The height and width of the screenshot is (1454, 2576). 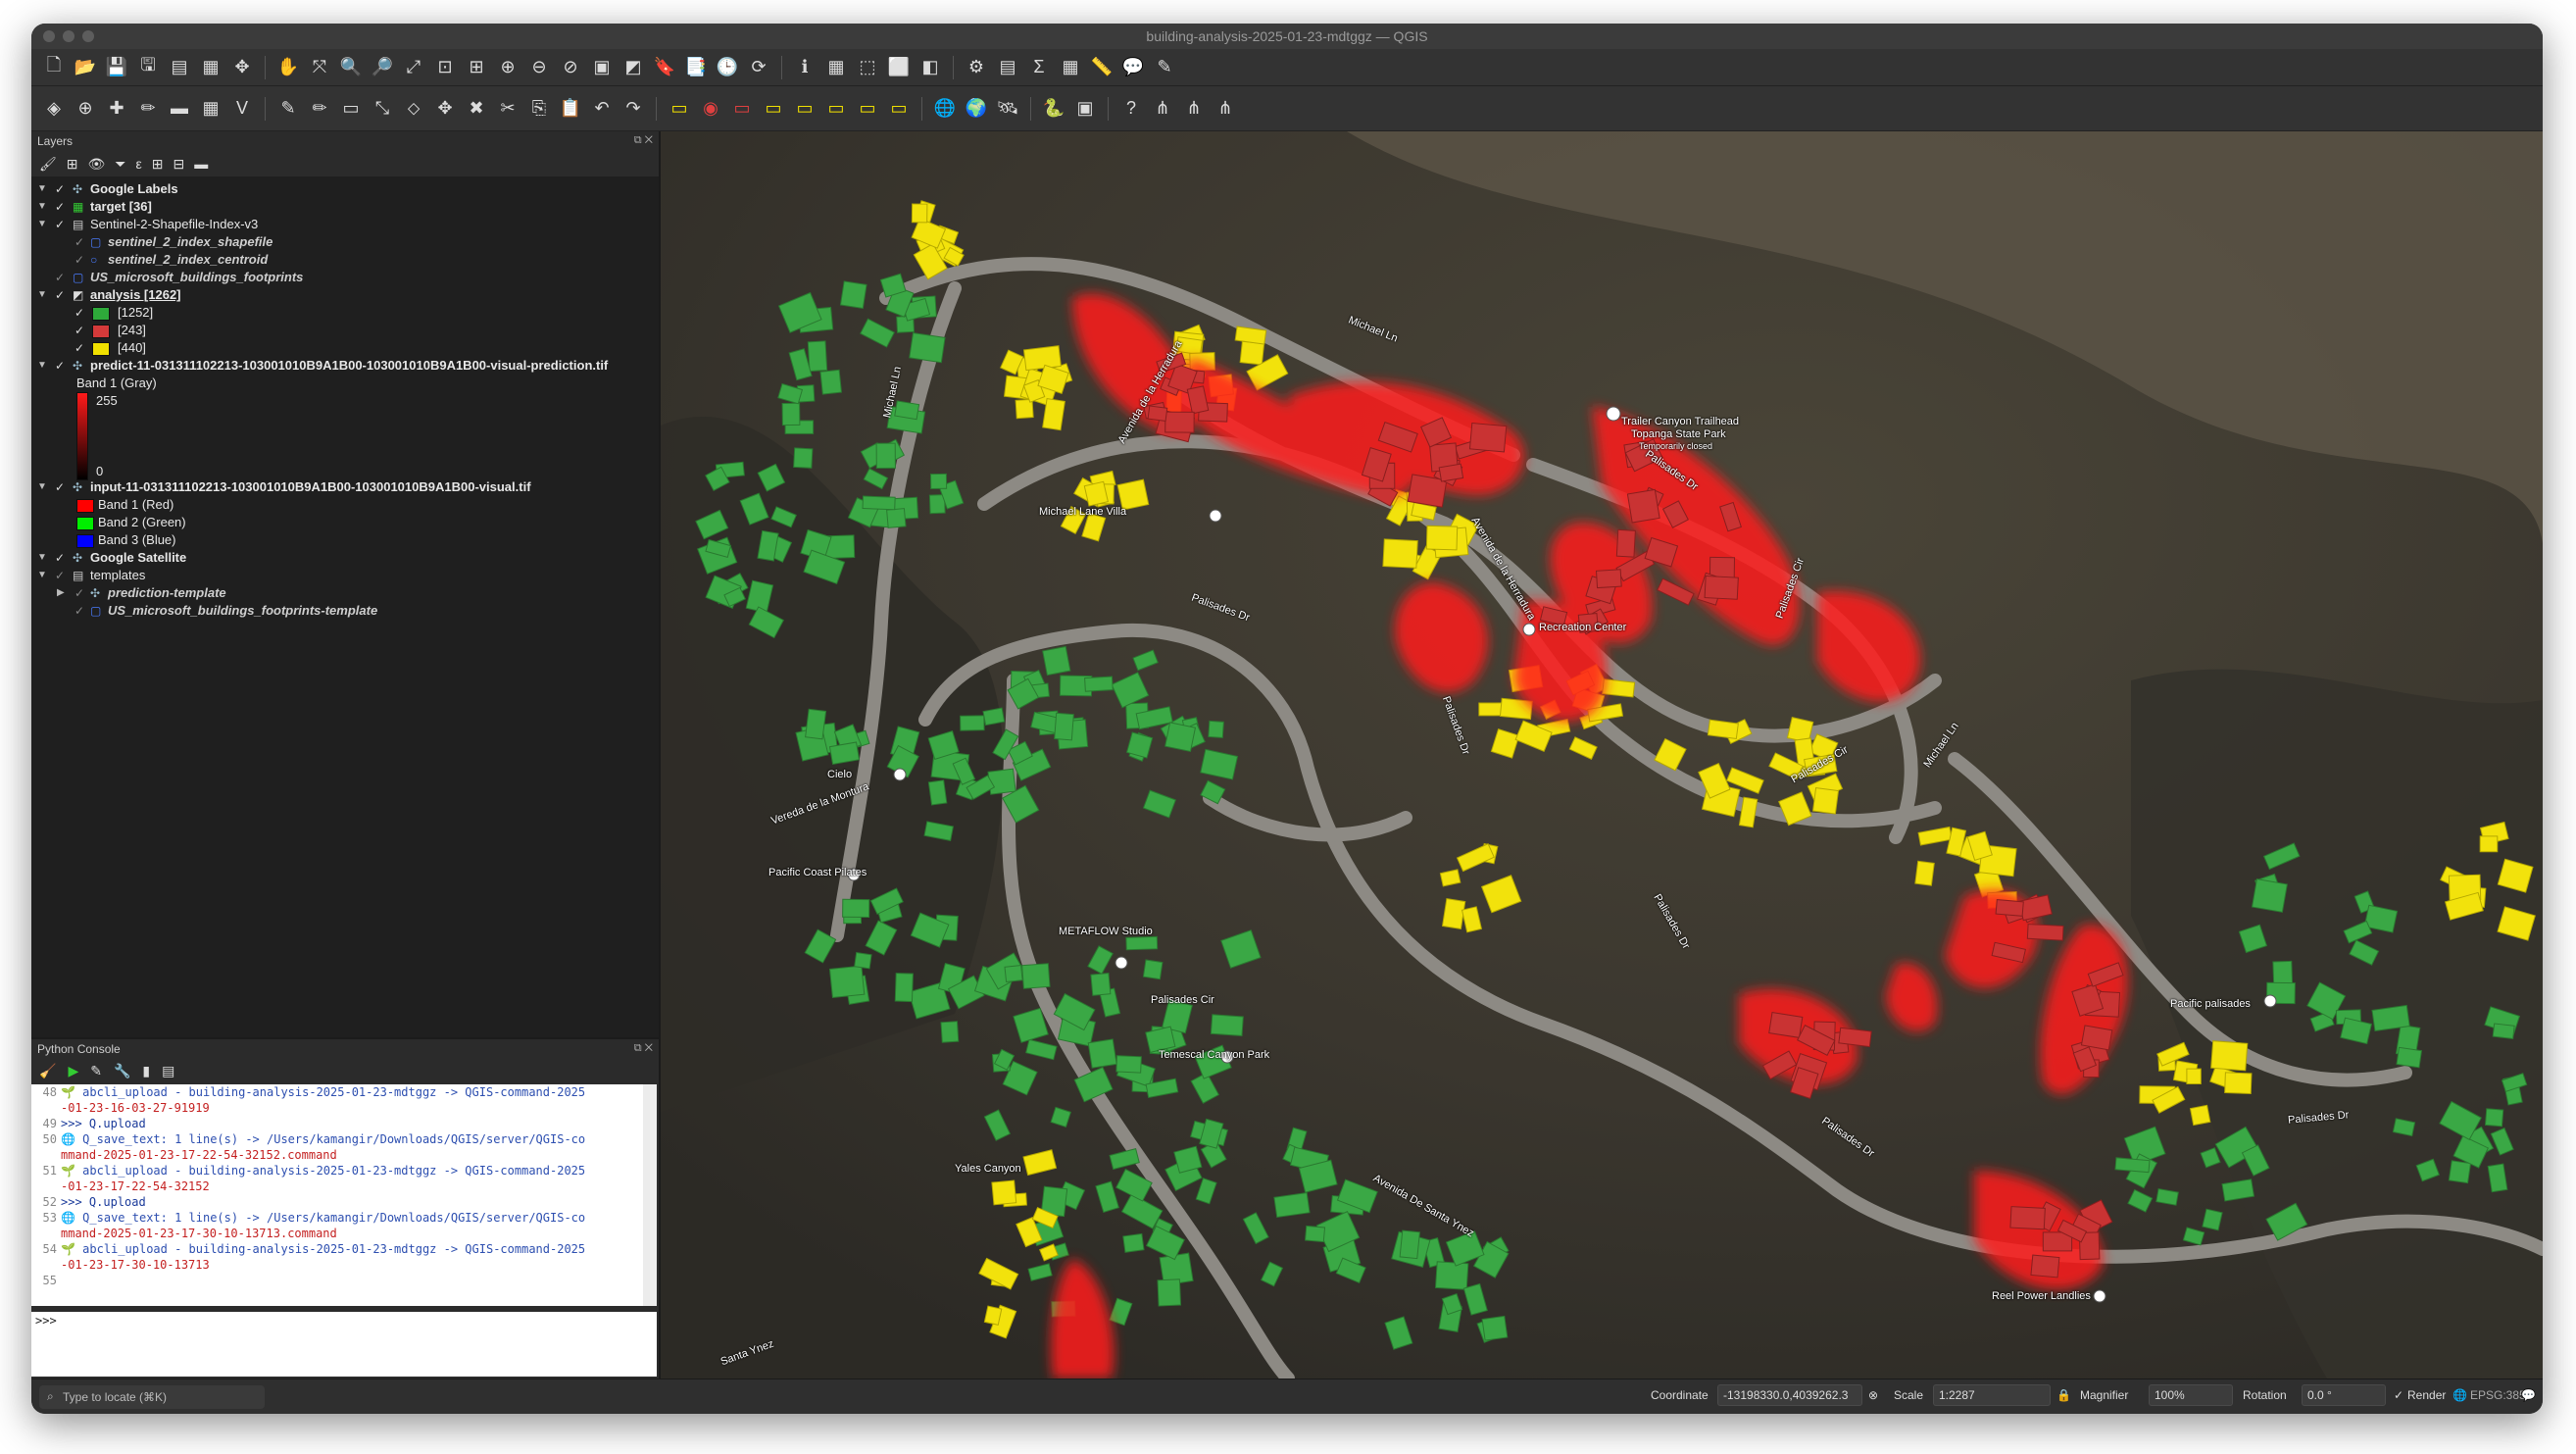 What do you see at coordinates (345, 225) in the screenshot?
I see `layer-group-sentinel: ▼ ✓ ▤ Sentinel-2-Shapefile-Index-v3` at bounding box center [345, 225].